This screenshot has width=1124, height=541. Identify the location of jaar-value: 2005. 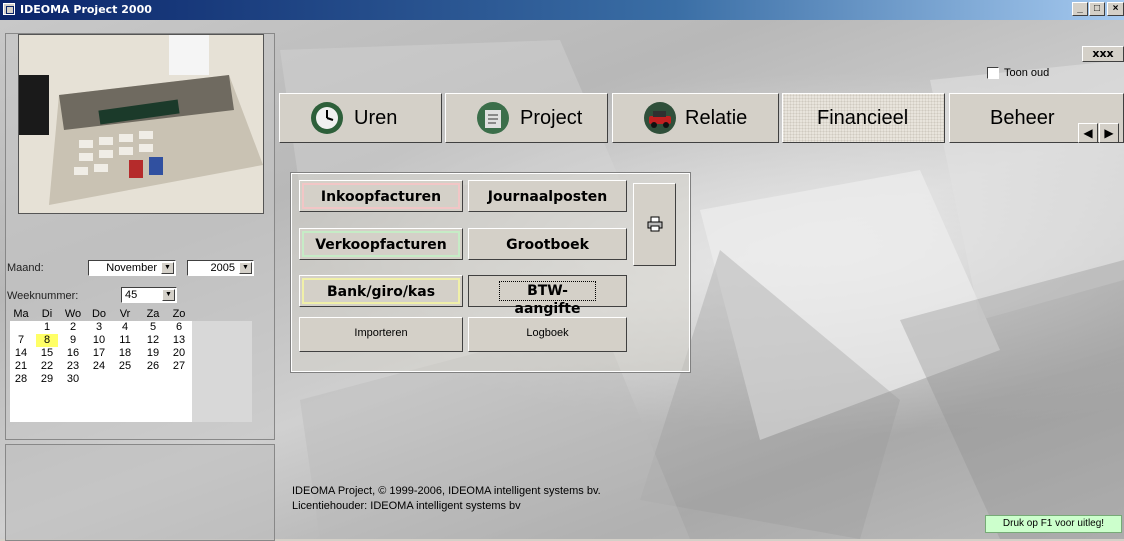
(222, 268).